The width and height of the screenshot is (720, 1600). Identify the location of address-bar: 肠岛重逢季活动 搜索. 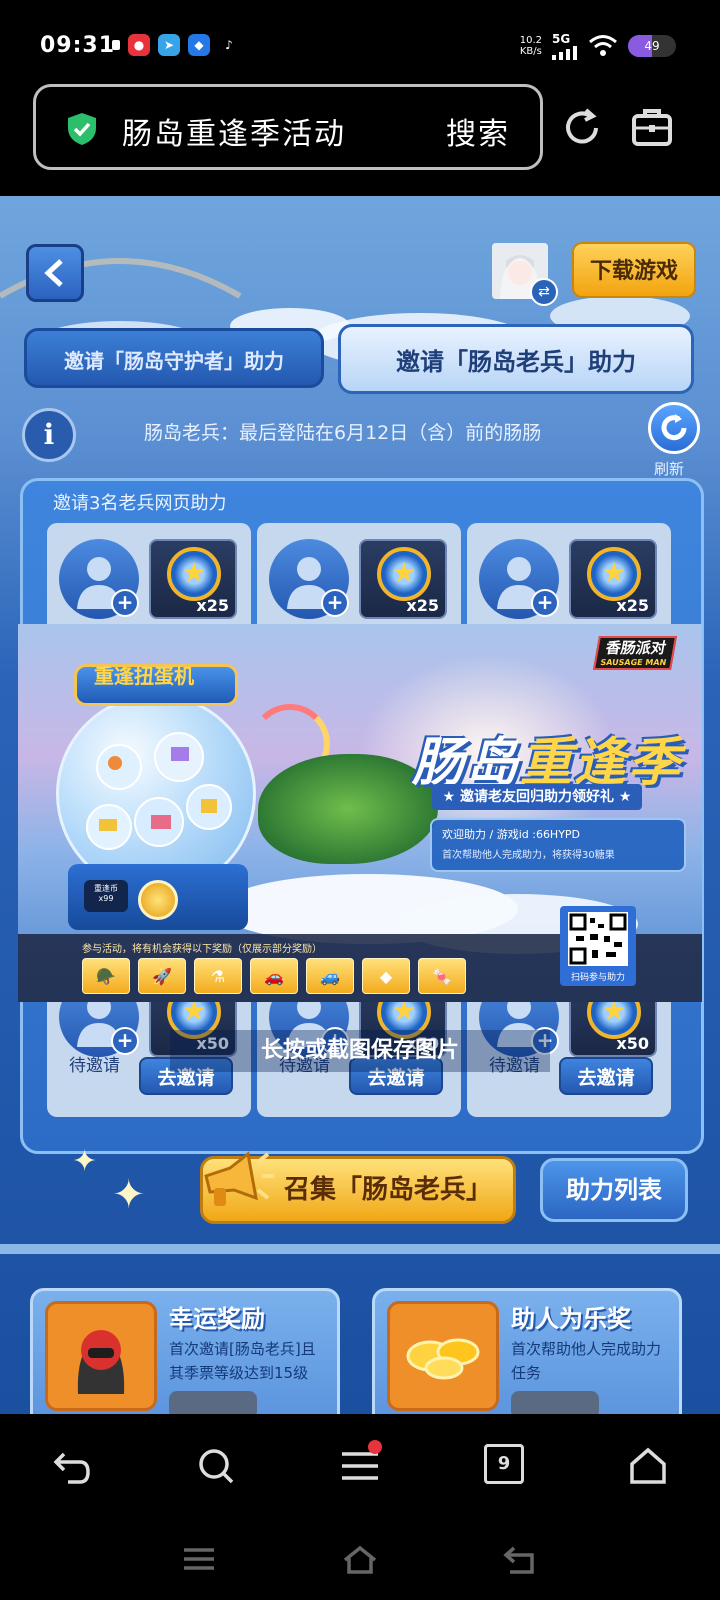
(288, 127).